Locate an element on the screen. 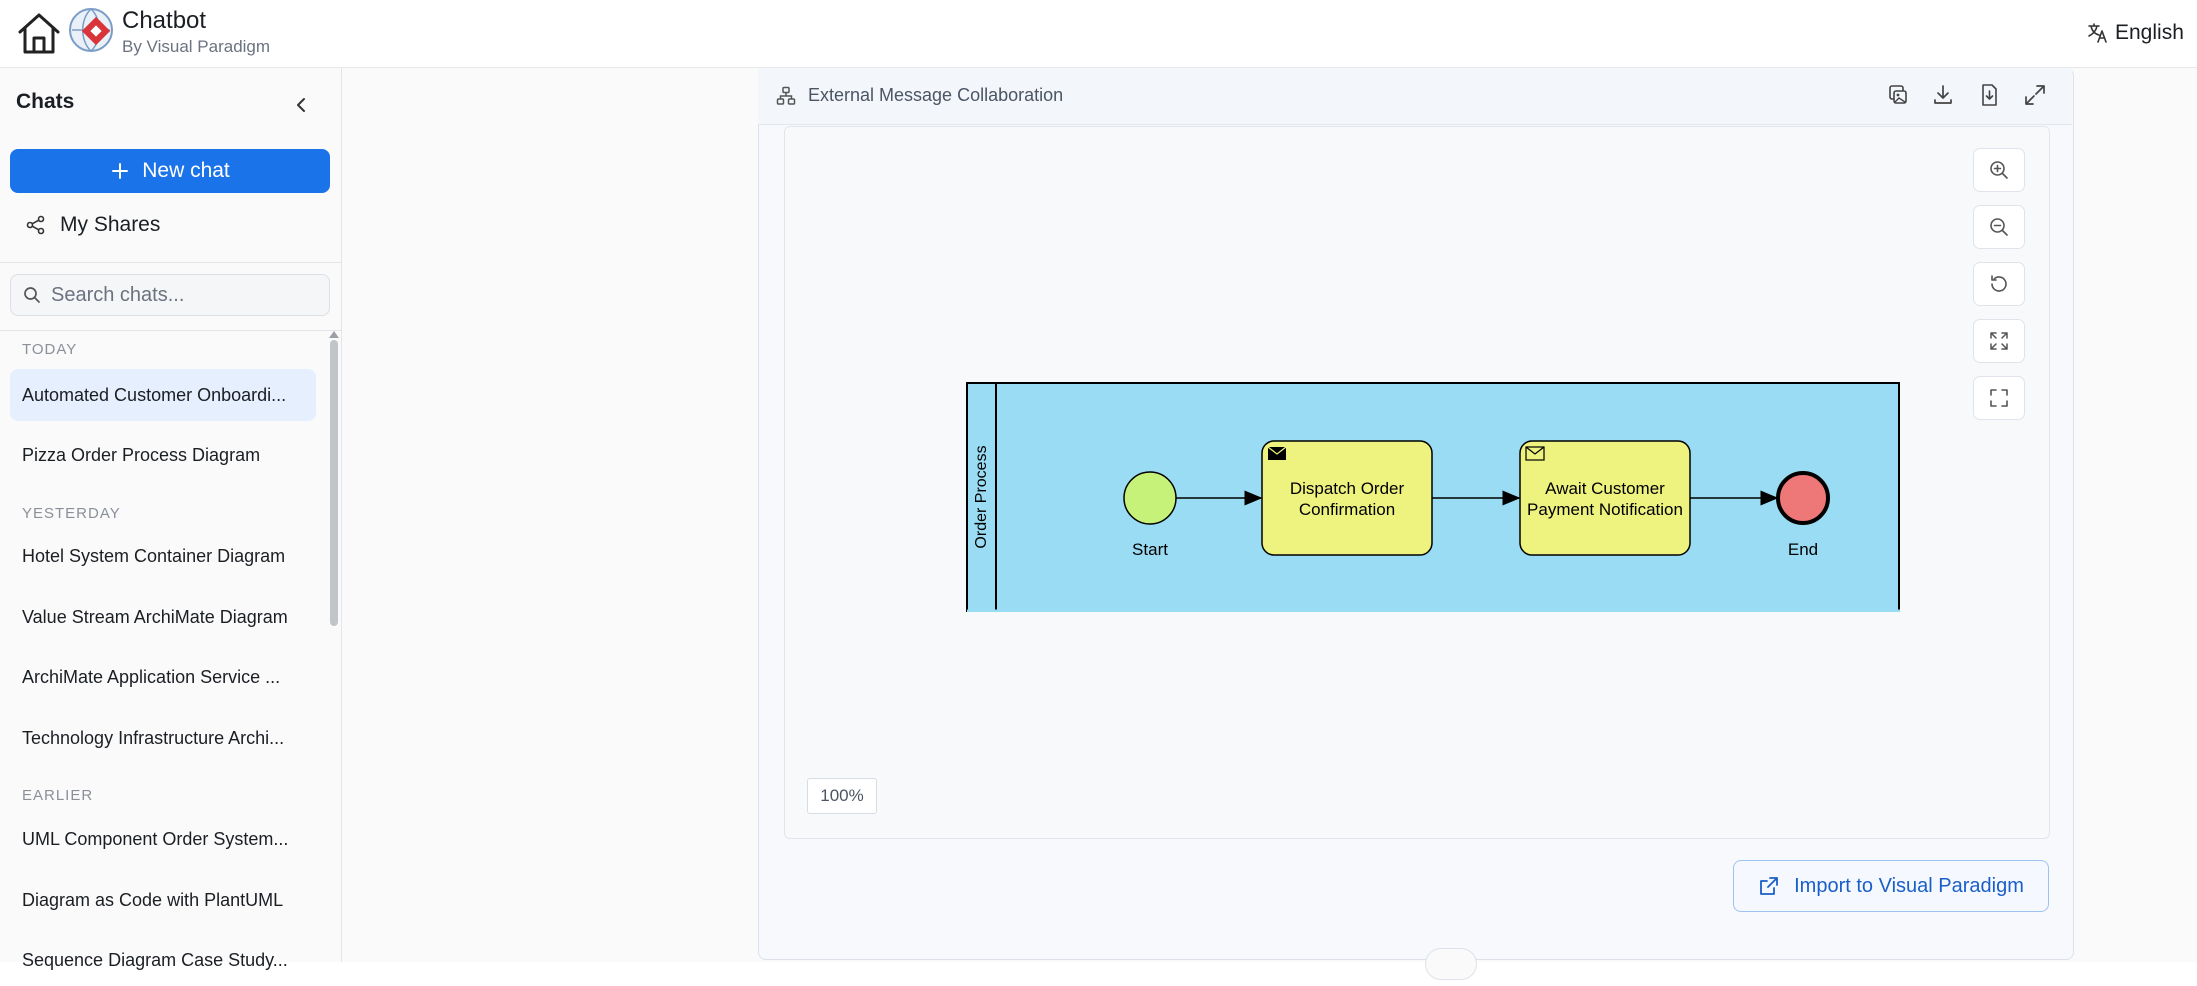 The height and width of the screenshot is (986, 2197). send-message-icon is located at coordinates (1277, 453).